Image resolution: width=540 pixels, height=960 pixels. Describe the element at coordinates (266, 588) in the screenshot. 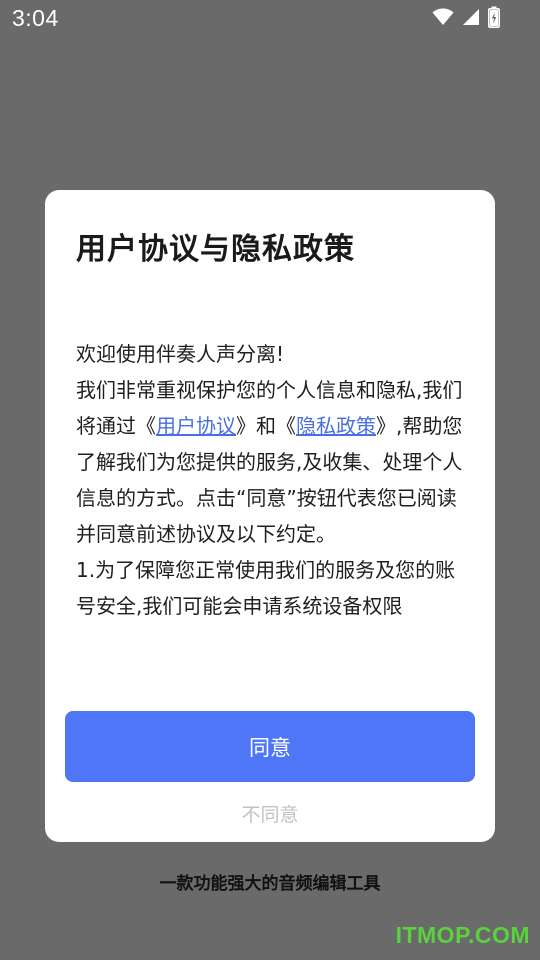

I see `terms-item-1: 1.为了保障您正常使用我们的服务及您的账号安全,我们可能会申请系统设备权限` at that location.